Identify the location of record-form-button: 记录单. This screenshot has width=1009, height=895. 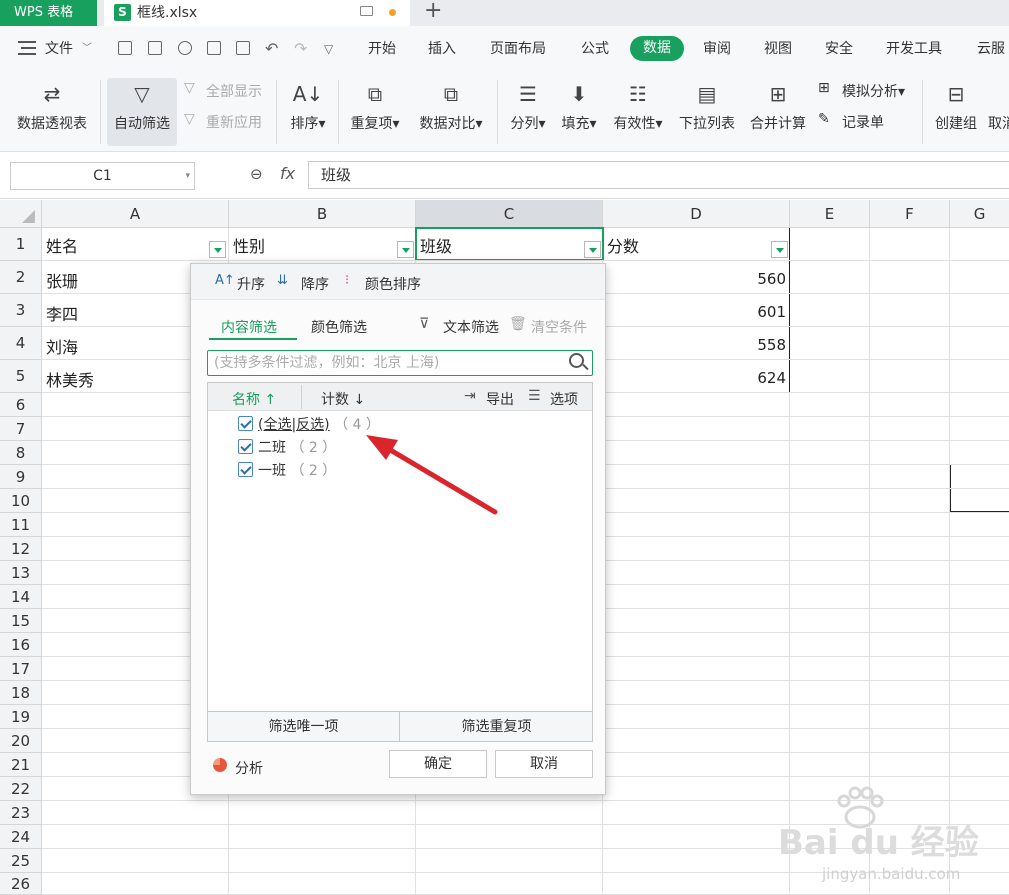
(863, 122).